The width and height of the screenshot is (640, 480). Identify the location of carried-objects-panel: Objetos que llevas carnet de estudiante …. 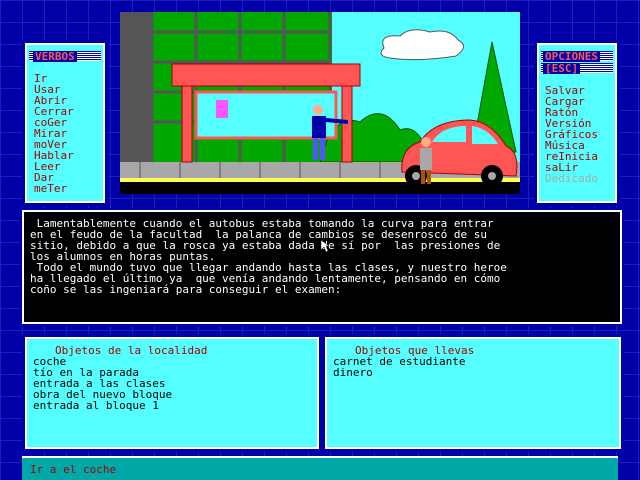
(473, 393).